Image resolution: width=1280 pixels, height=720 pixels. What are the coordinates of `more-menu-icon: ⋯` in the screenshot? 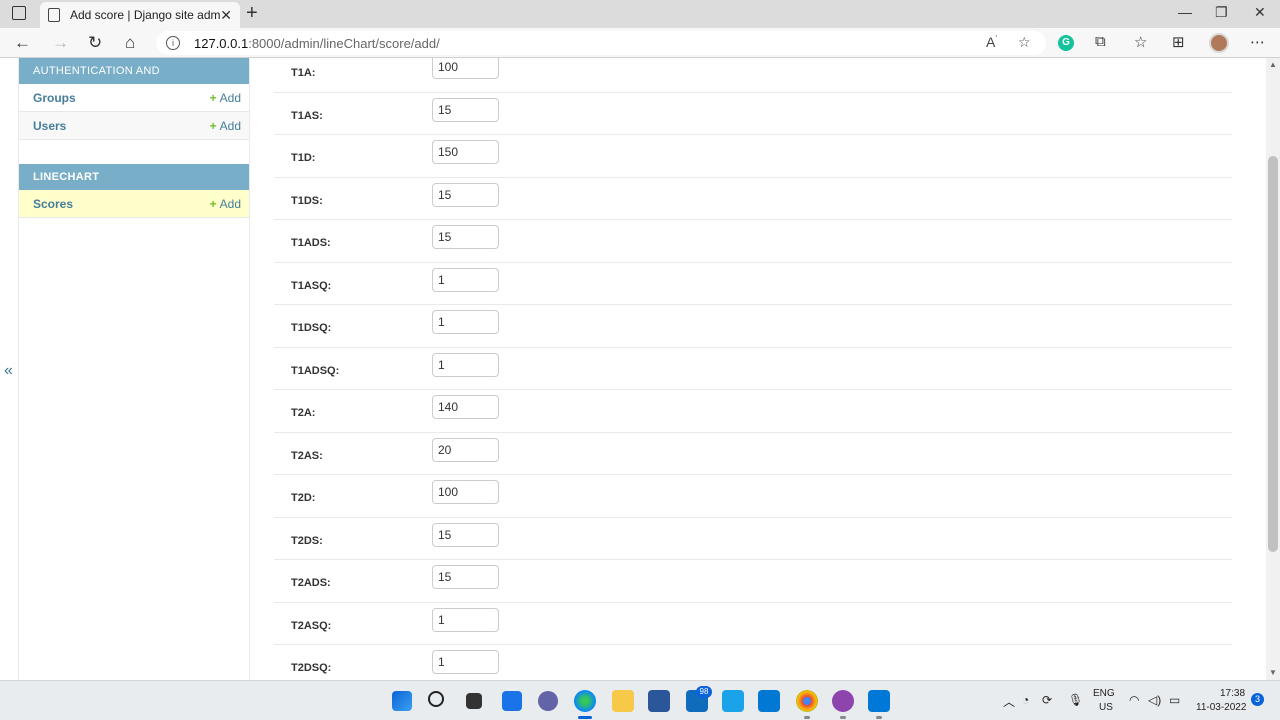 It's located at (1257, 42).